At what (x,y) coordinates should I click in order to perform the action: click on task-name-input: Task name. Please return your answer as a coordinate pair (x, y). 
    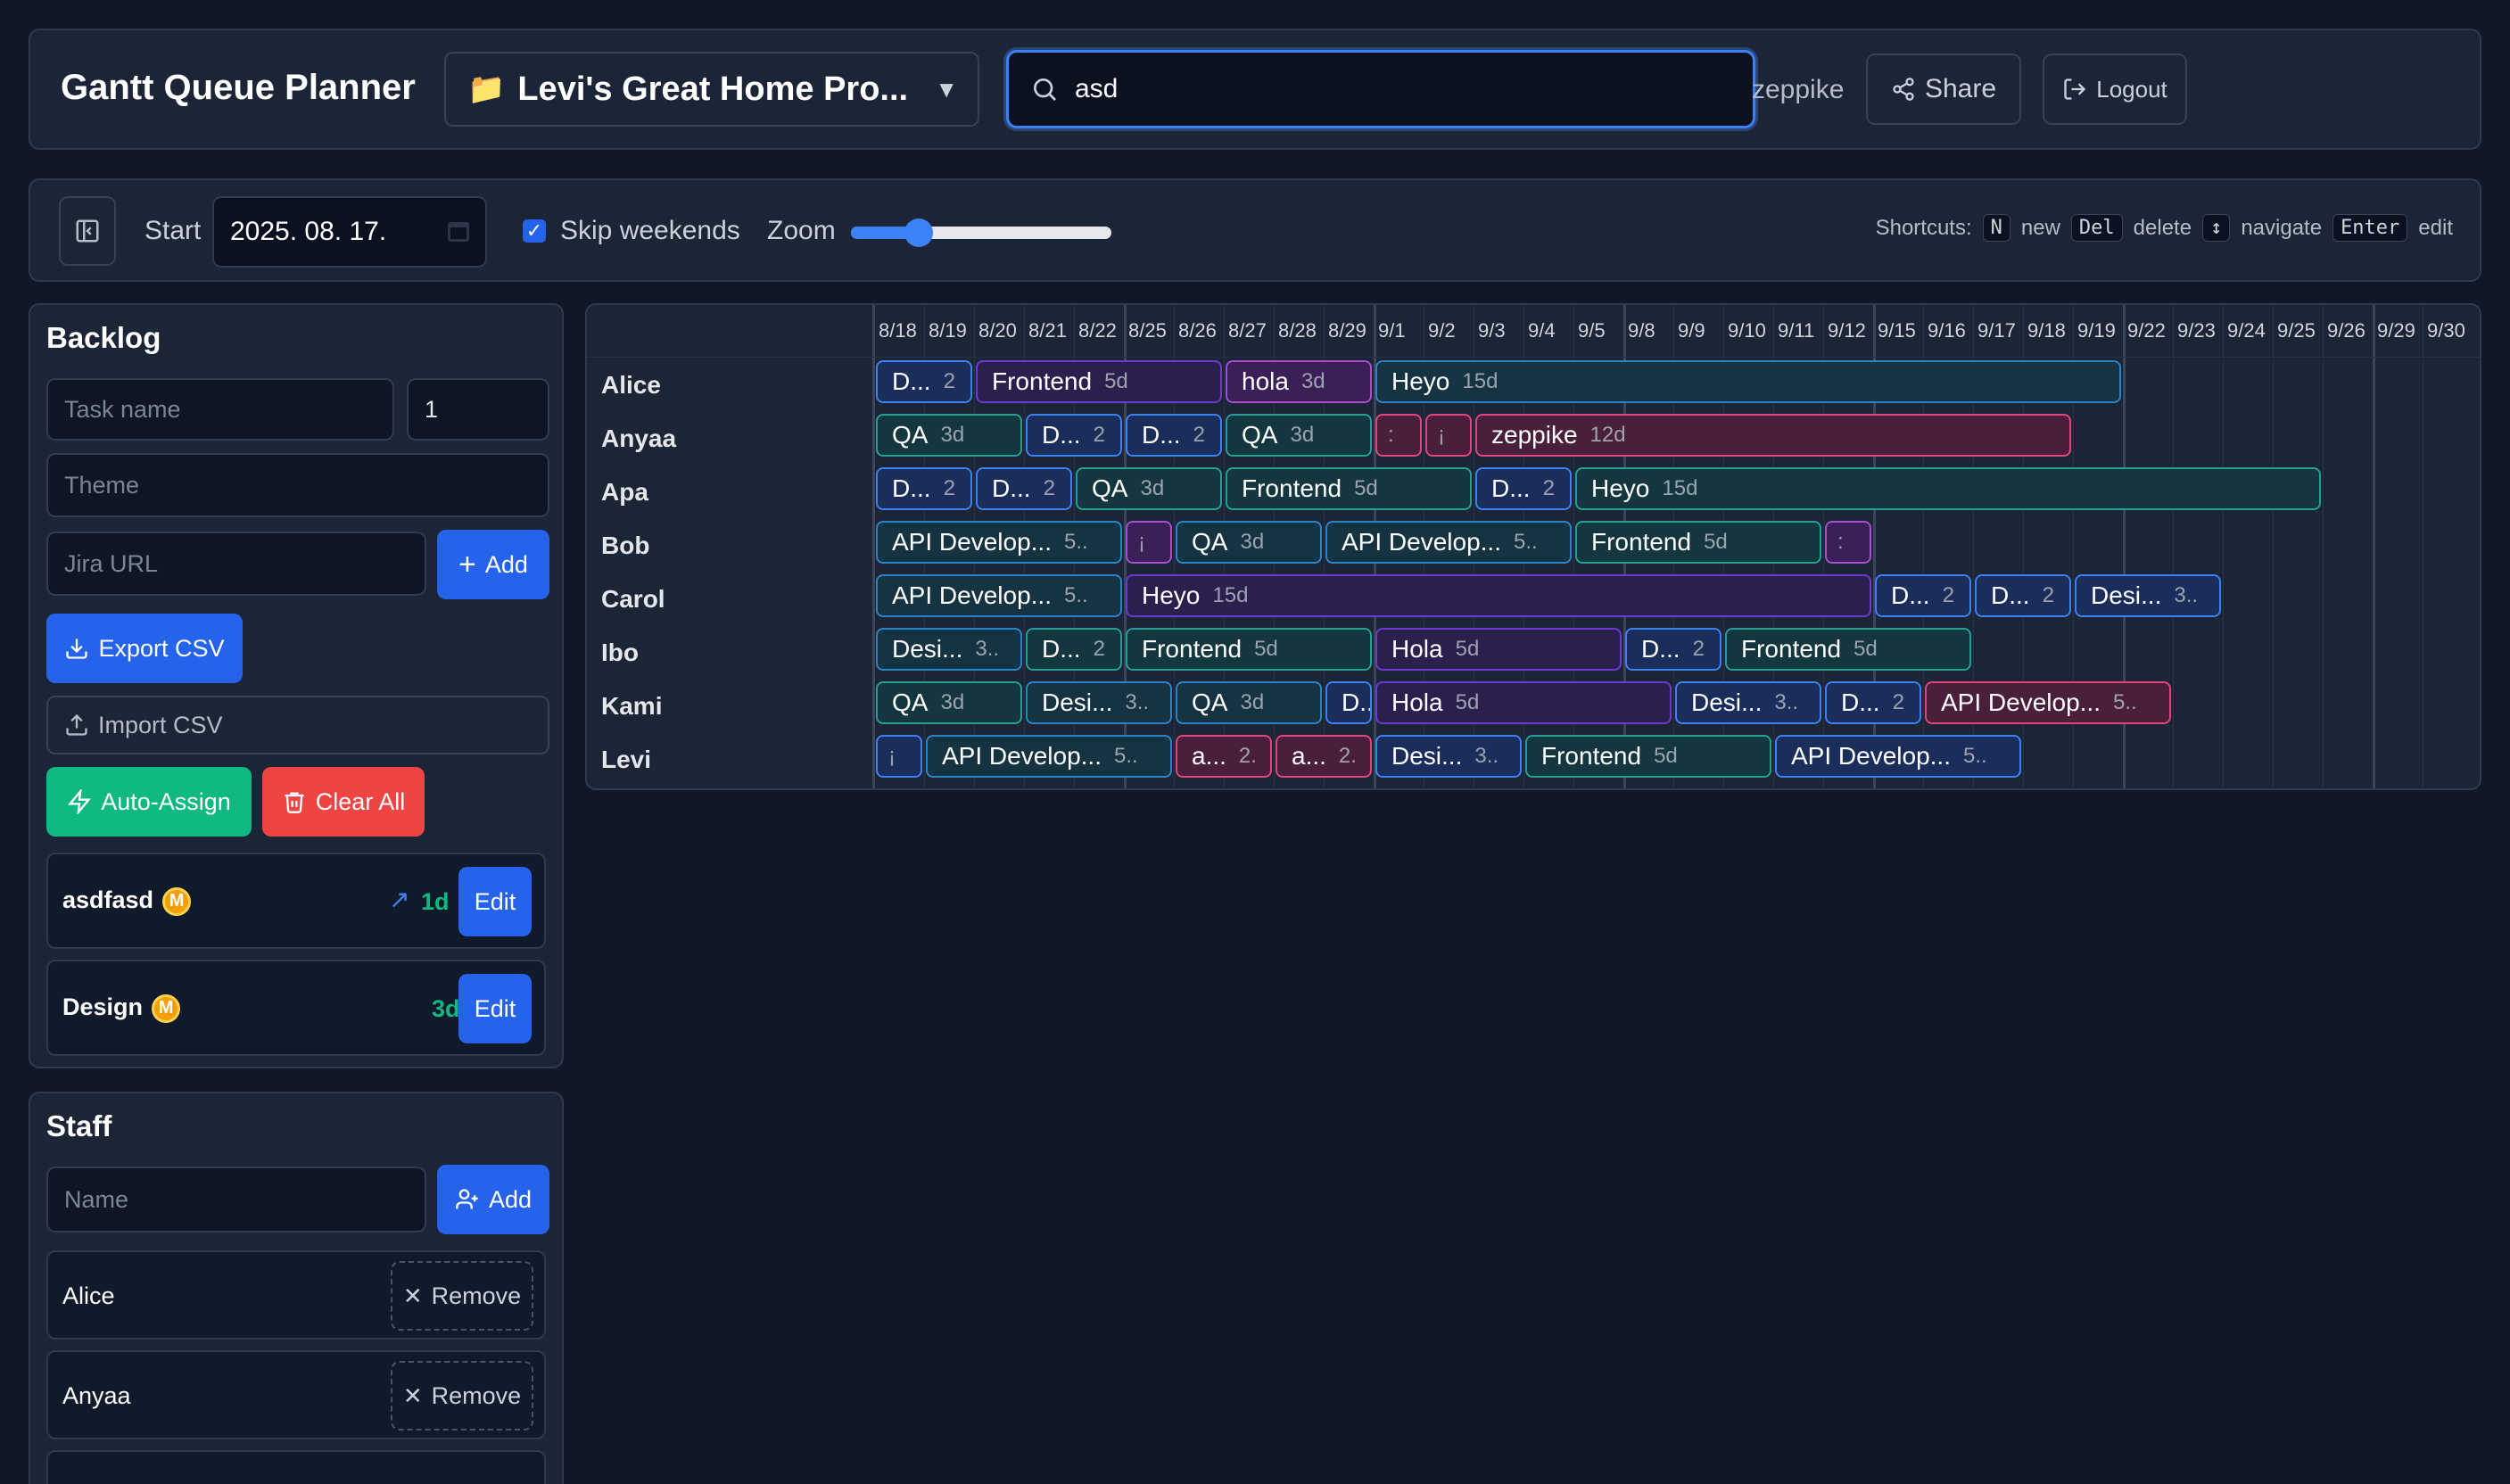
    Looking at the image, I should click on (220, 409).